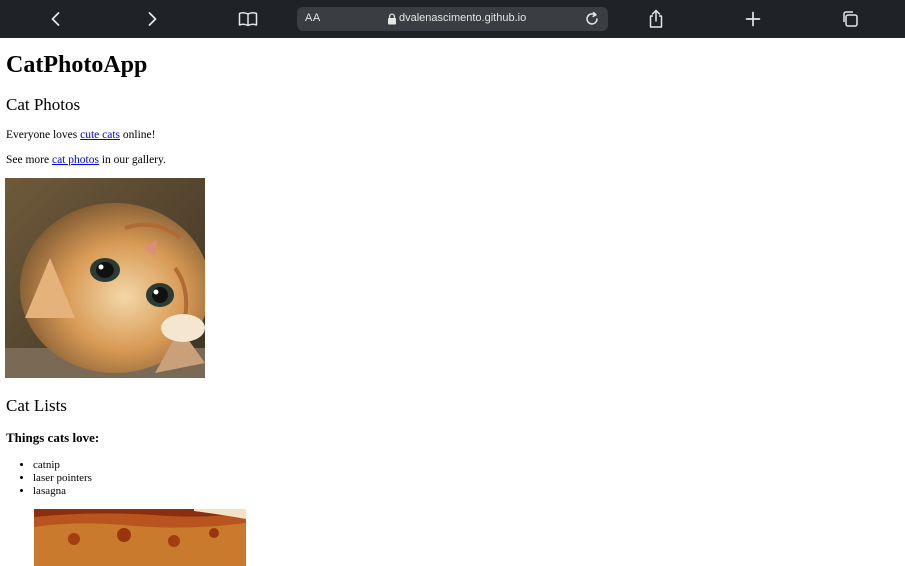 This screenshot has width=905, height=566. What do you see at coordinates (138, 135) in the screenshot?
I see `intro-text-end: online!` at bounding box center [138, 135].